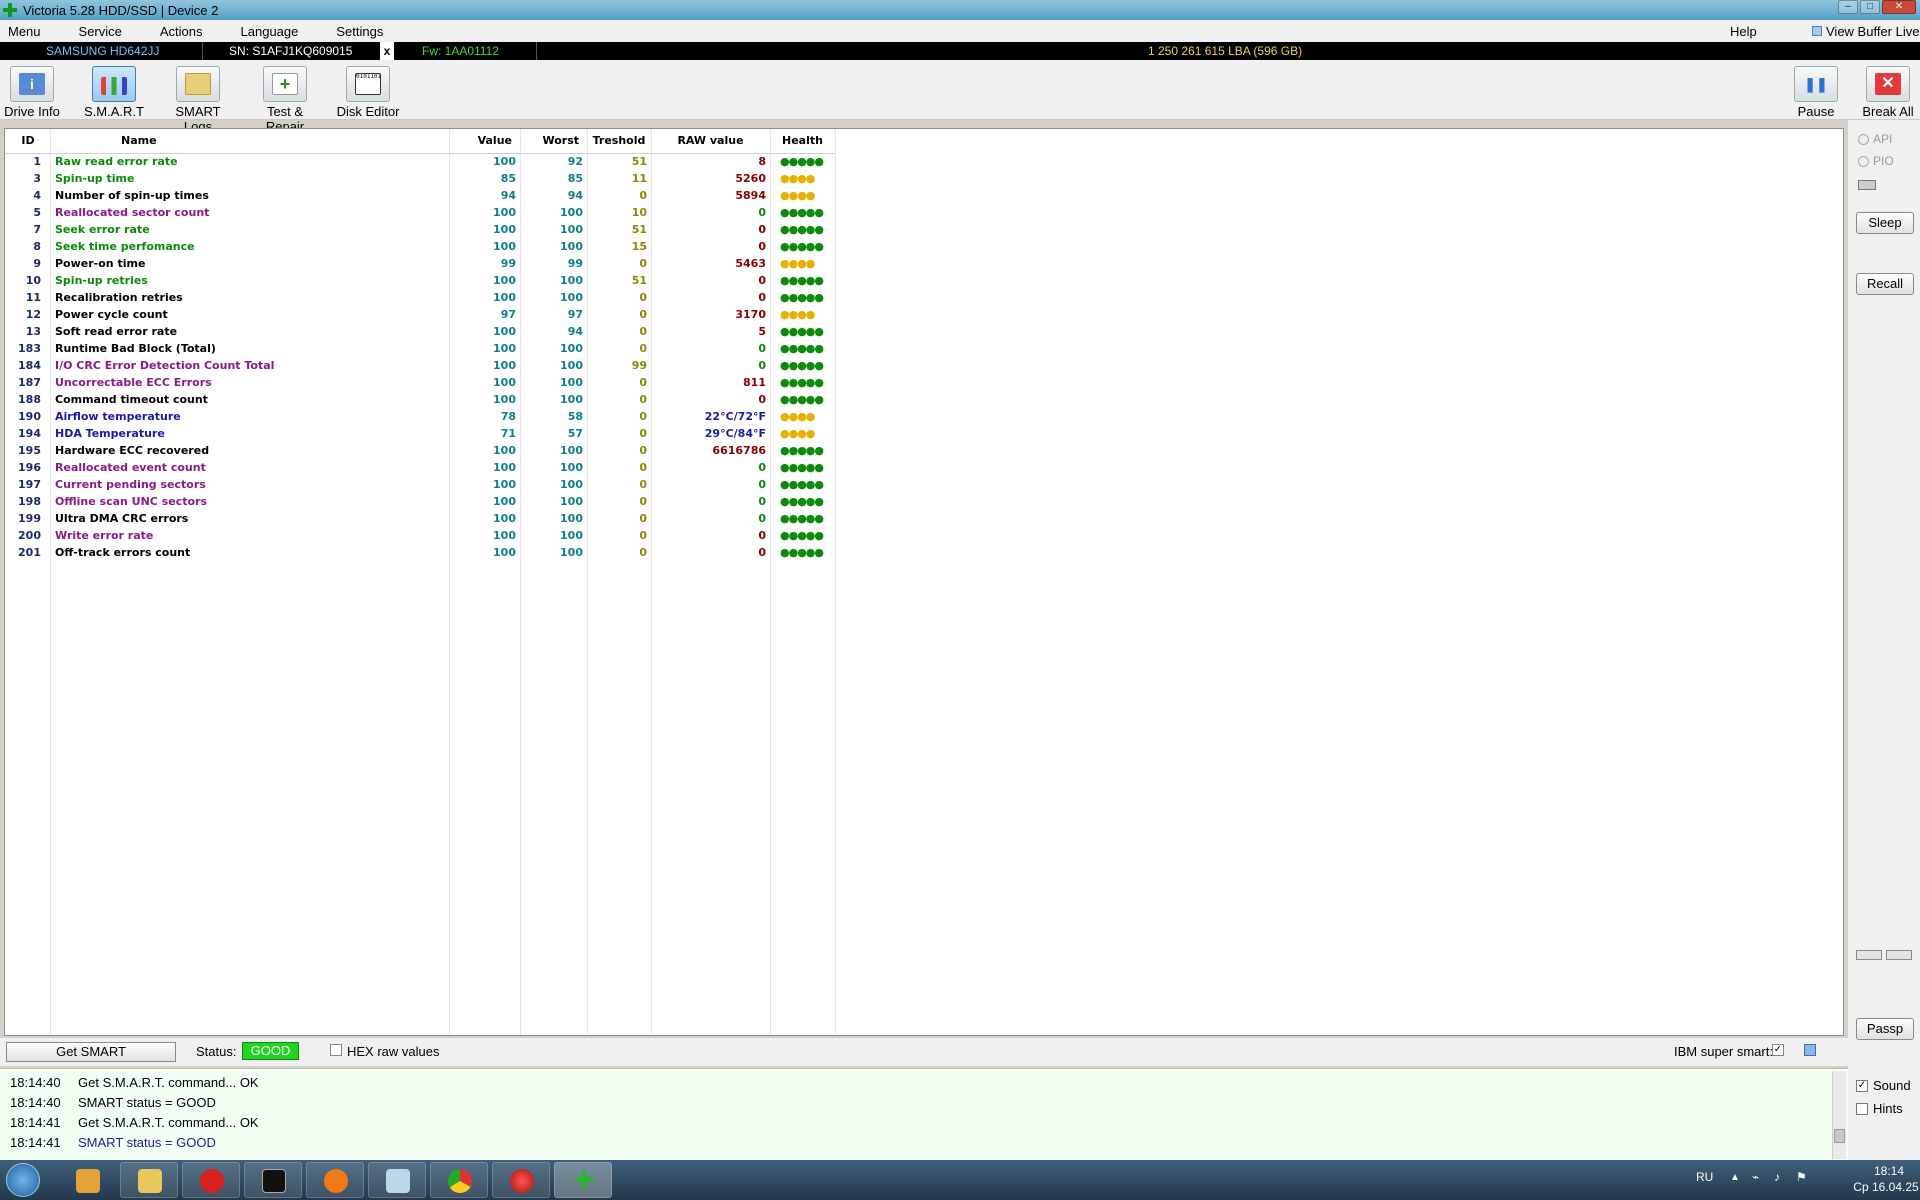  What do you see at coordinates (420, 484) in the screenshot?
I see `table-row: 197 Current pending sectors 100 100 0 0 ●●●●●` at bounding box center [420, 484].